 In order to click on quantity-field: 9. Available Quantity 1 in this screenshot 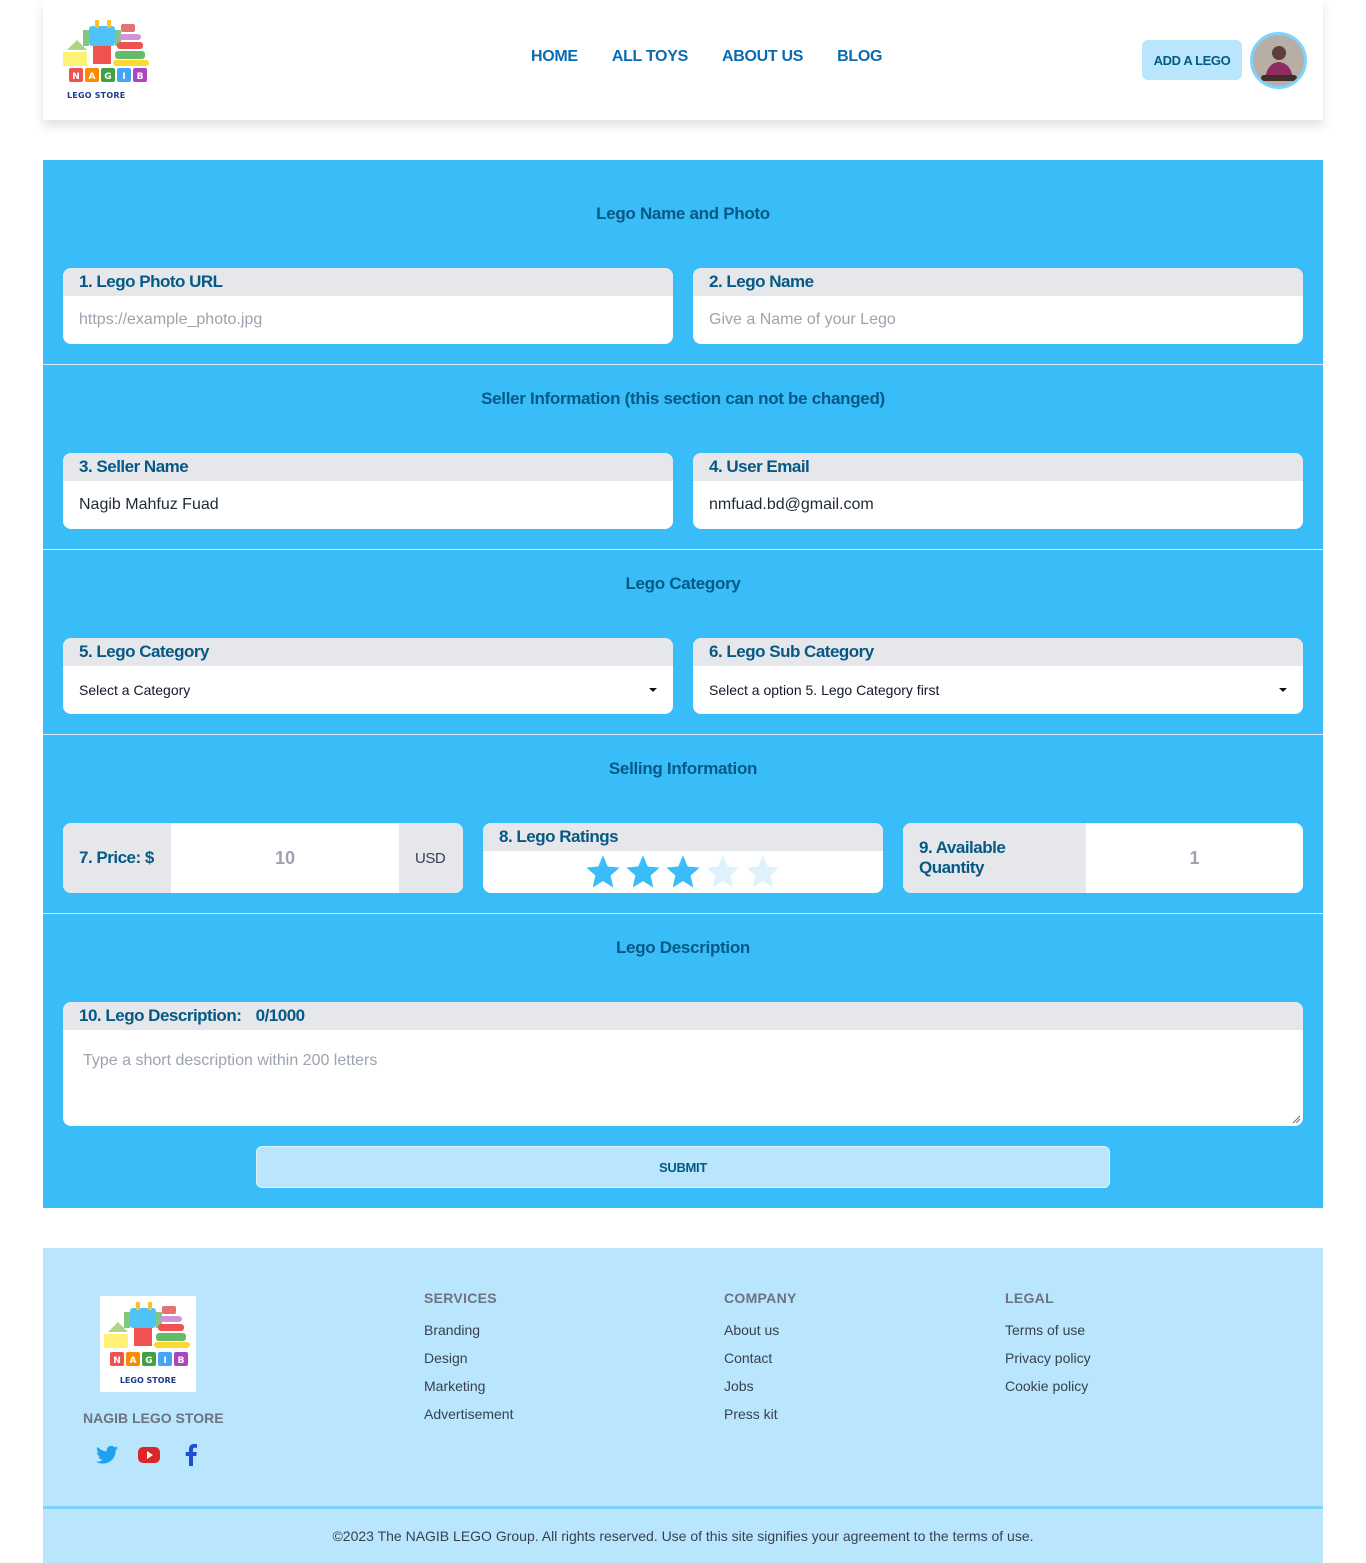, I will do `click(1103, 858)`.